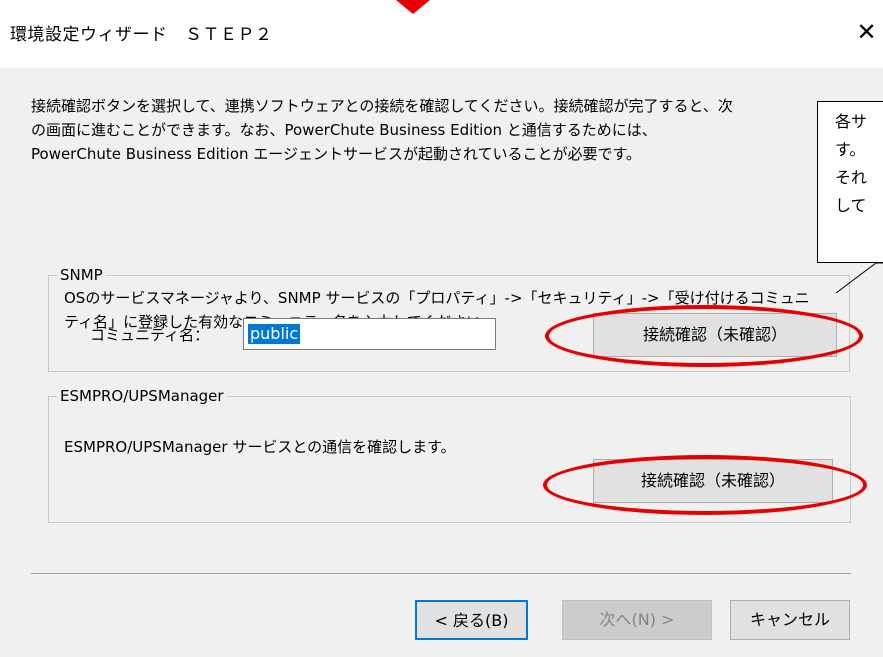 This screenshot has height=657, width=883. Describe the element at coordinates (704, 336) in the screenshot. I see `annotation-oval-snmp` at that location.